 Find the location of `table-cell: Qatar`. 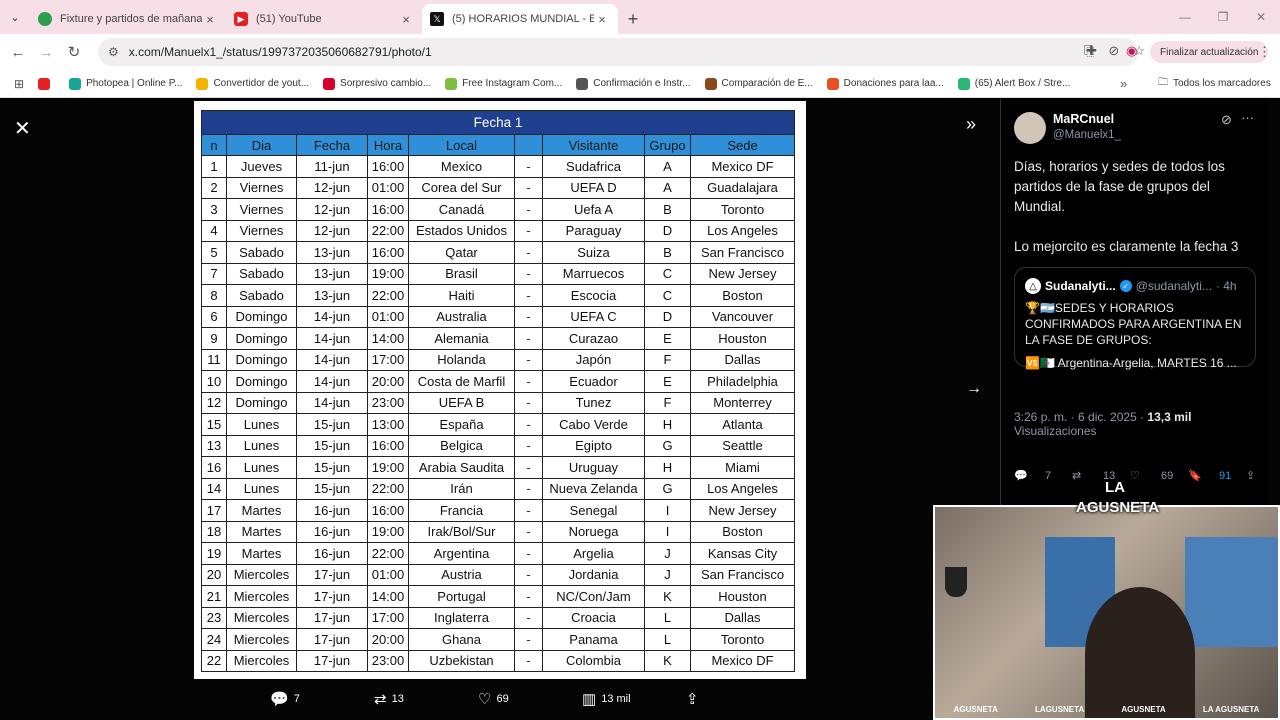

table-cell: Qatar is located at coordinates (461, 252).